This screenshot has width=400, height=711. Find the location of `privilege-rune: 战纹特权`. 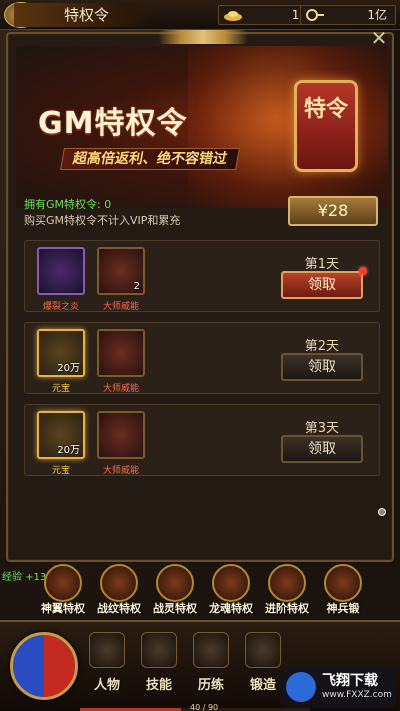

privilege-rune: 战纹特权 is located at coordinates (119, 590).